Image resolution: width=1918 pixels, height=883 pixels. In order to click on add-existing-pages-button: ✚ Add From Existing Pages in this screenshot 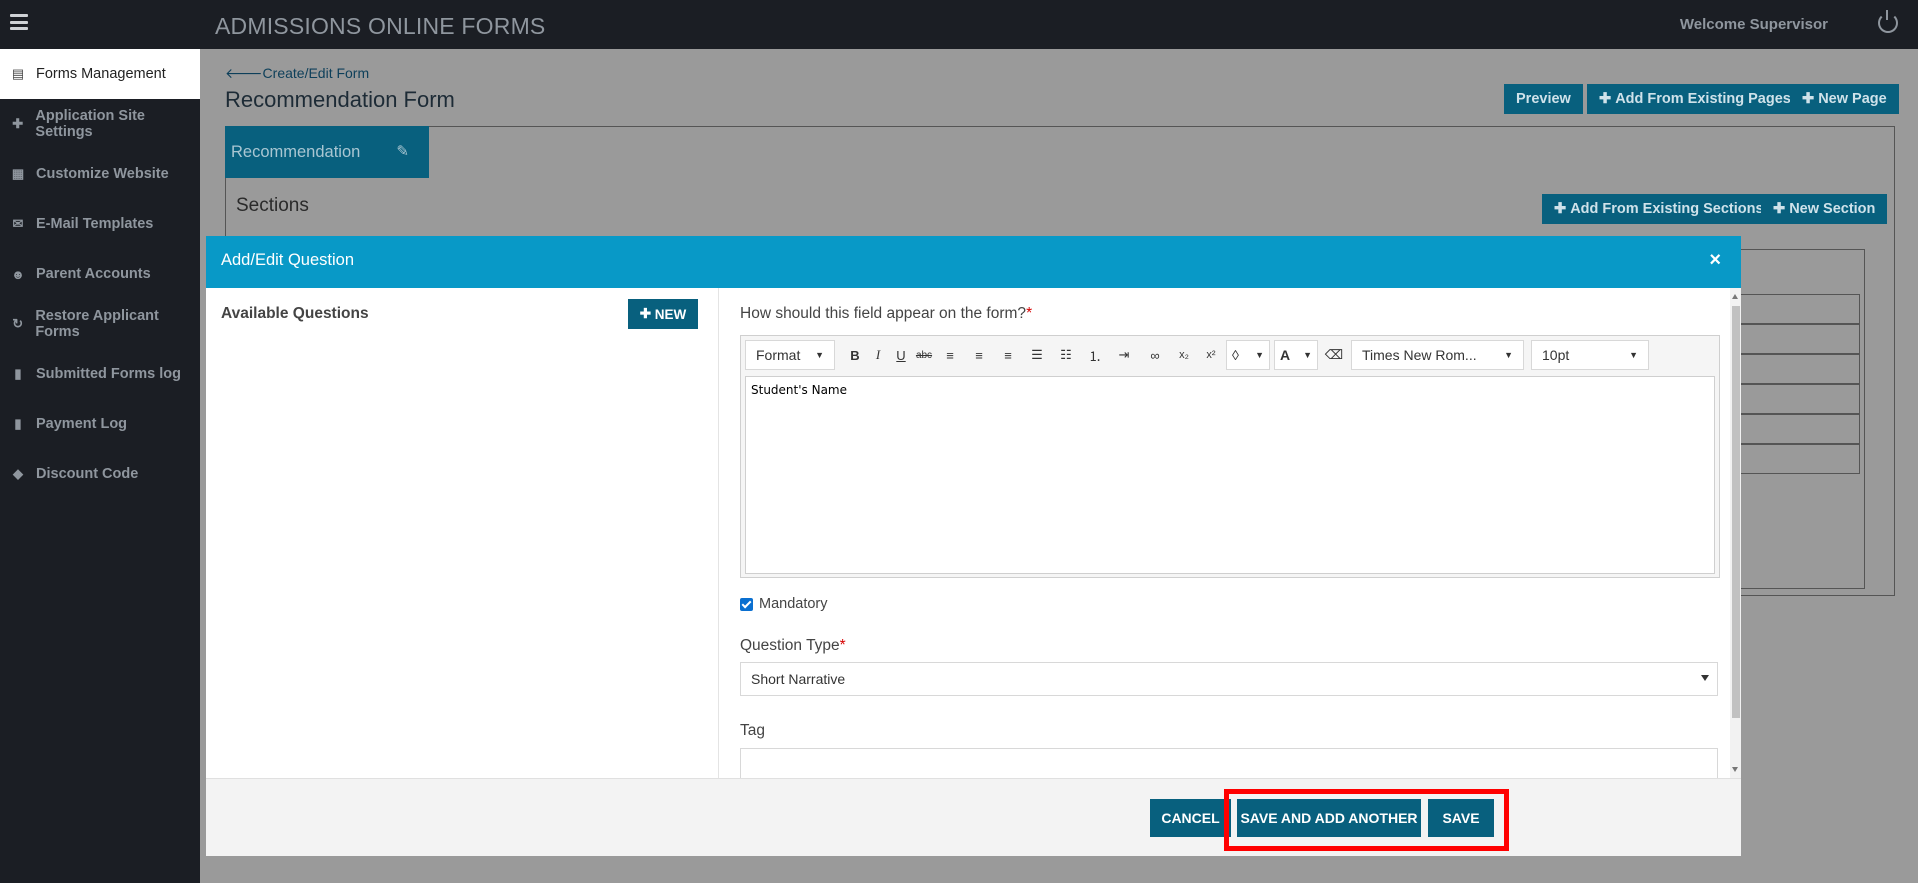, I will do `click(1695, 99)`.